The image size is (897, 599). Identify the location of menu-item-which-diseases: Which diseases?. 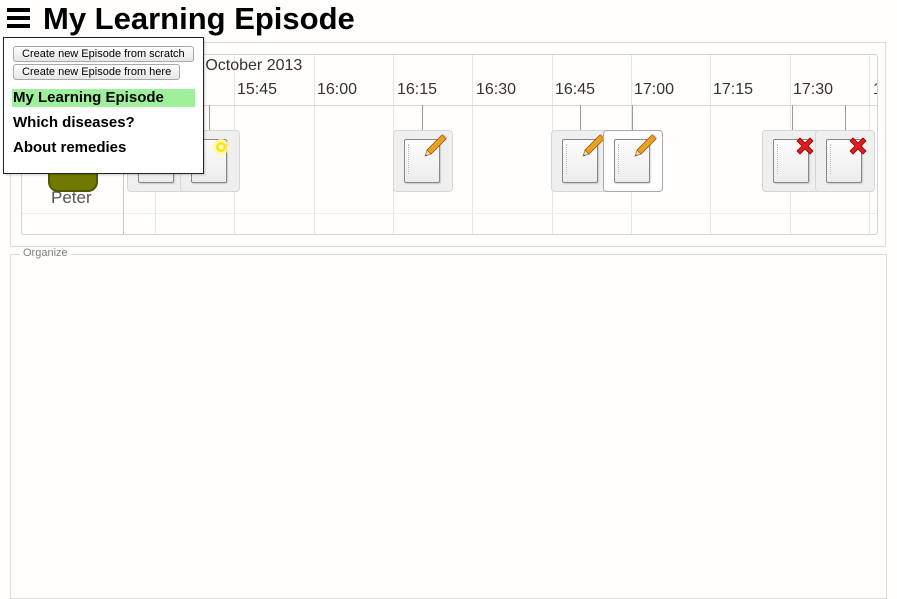
(103, 123).